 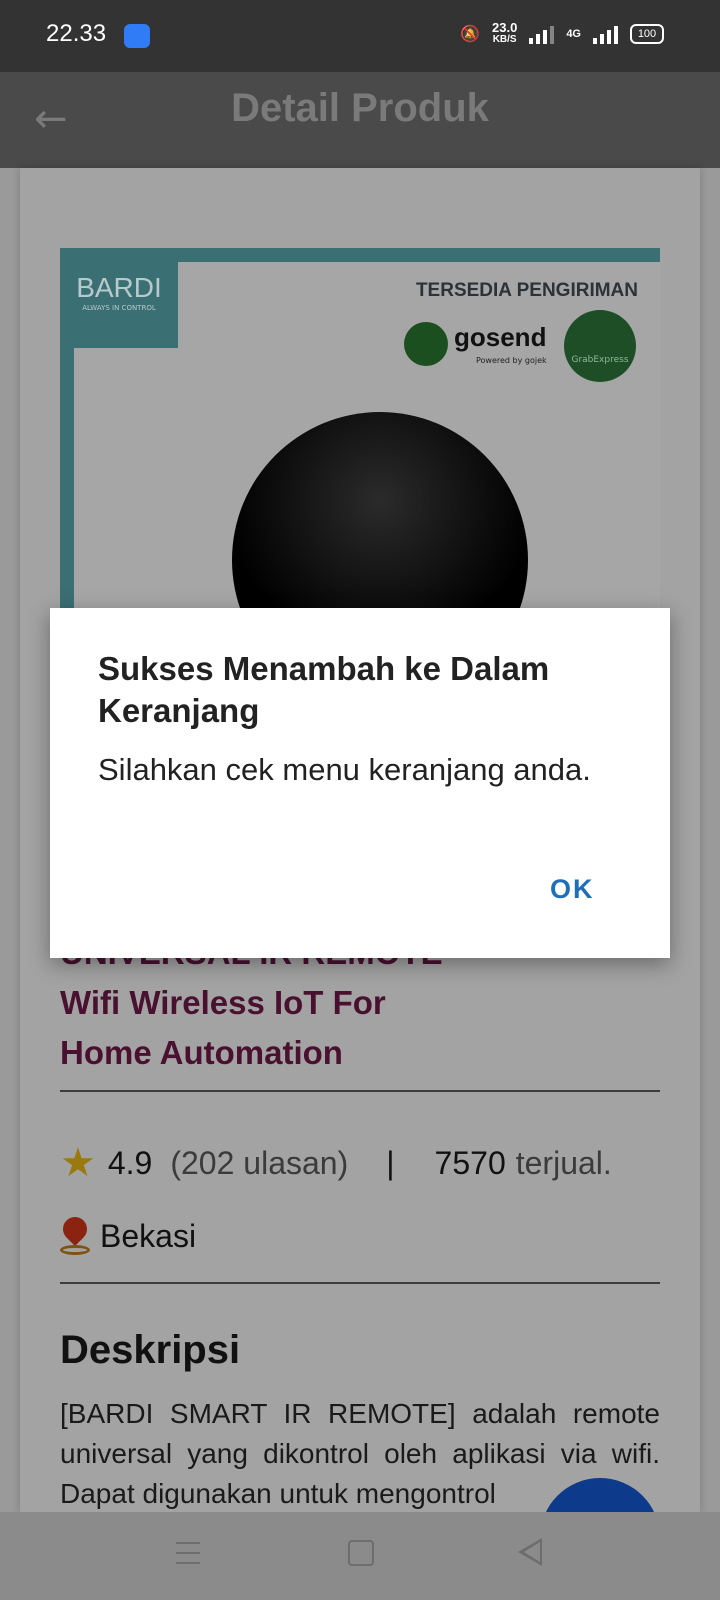 What do you see at coordinates (500, 337) in the screenshot?
I see `gosend-label: gosend` at bounding box center [500, 337].